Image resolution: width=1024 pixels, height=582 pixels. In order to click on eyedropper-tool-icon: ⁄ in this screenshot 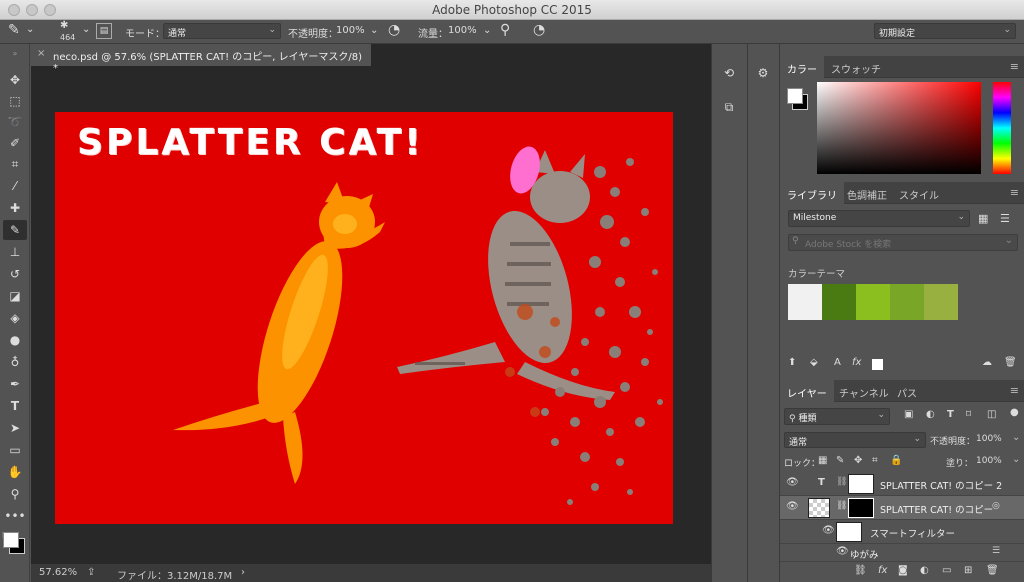, I will do `click(15, 186)`.